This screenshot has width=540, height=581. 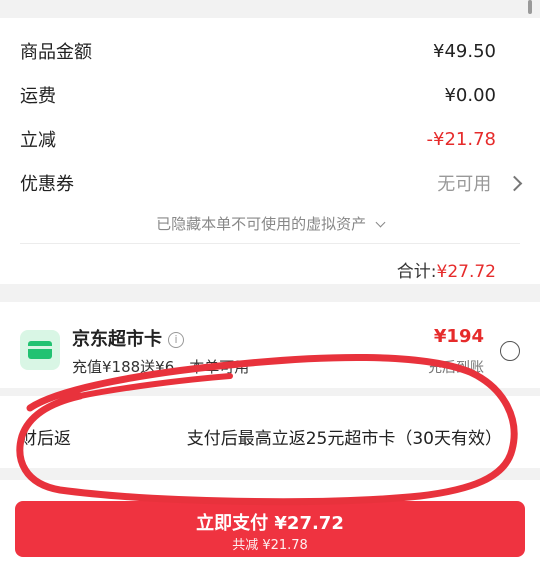 What do you see at coordinates (270, 523) in the screenshot?
I see `pay-now-label: 立即支付 ¥27.72` at bounding box center [270, 523].